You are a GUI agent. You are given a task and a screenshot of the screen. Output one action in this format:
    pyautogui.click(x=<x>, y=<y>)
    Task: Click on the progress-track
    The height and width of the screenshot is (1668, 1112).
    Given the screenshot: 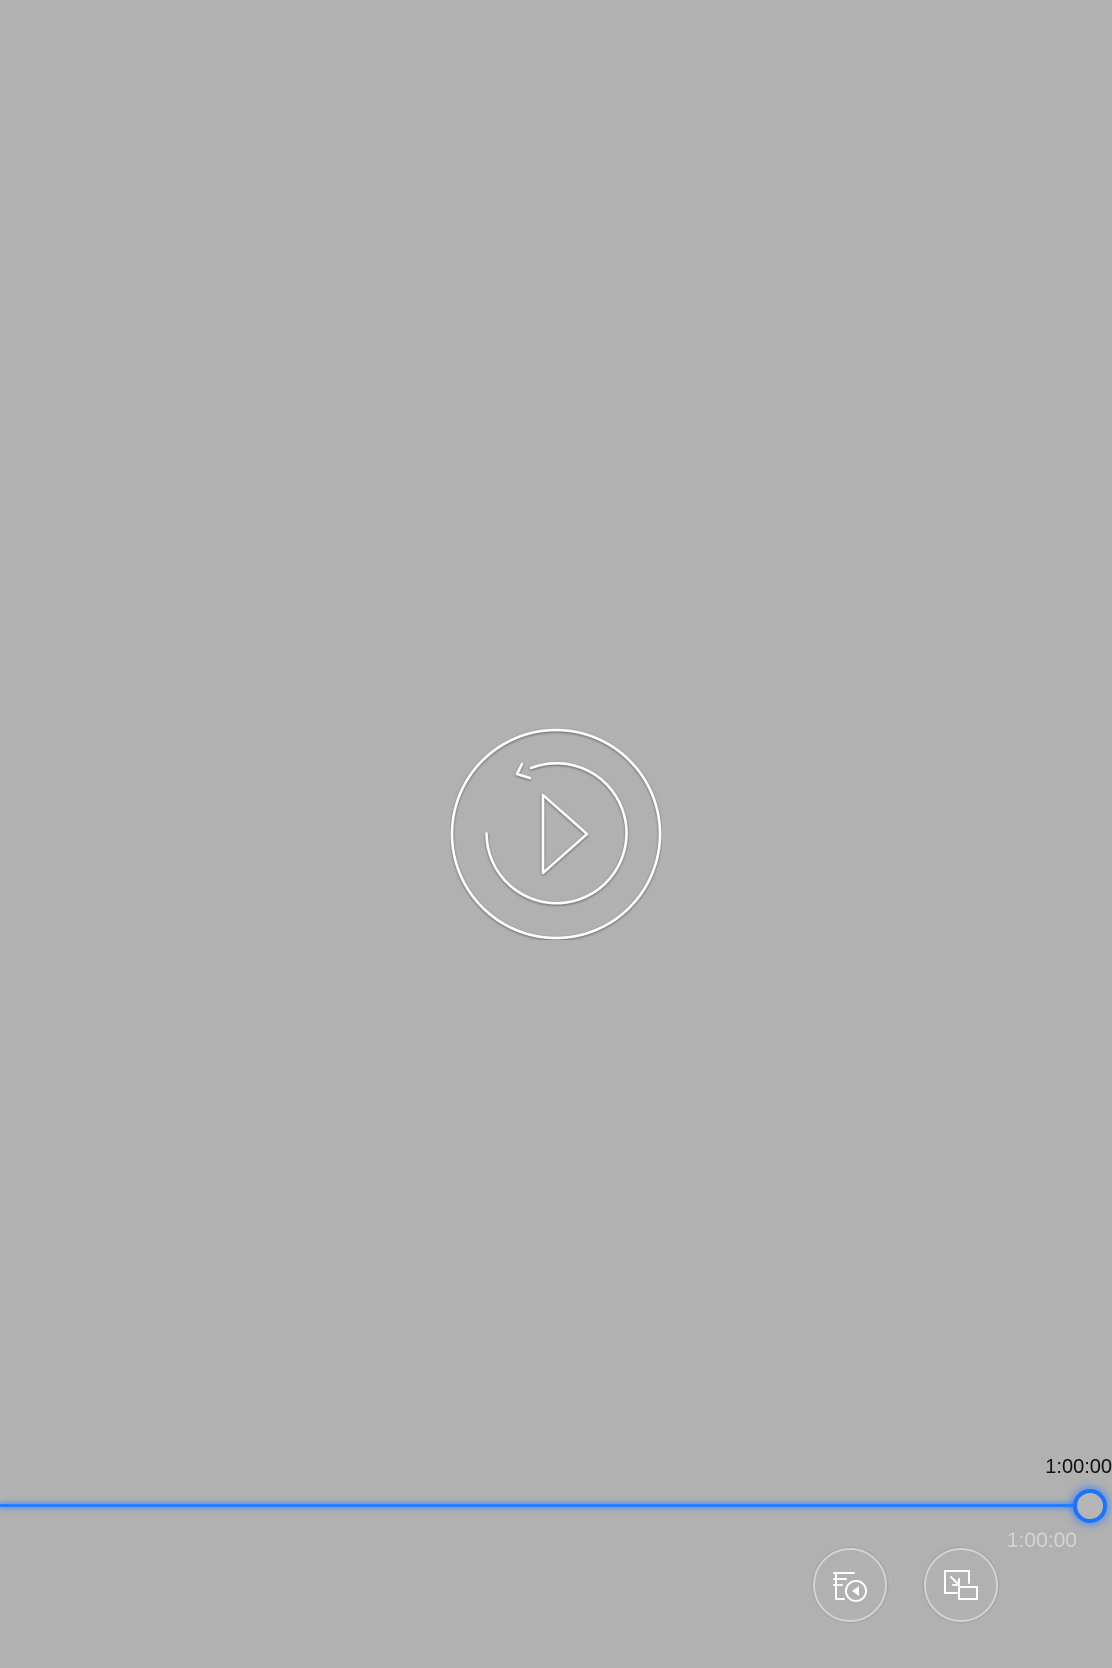 What is the action you would take?
    pyautogui.click(x=545, y=1505)
    